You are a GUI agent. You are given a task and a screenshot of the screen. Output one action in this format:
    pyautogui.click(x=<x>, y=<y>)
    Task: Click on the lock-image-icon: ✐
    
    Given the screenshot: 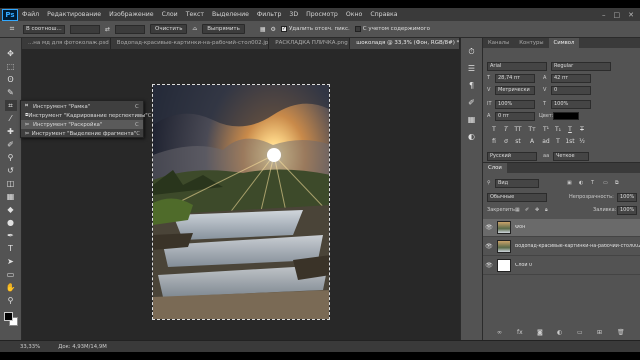 What is the action you would take?
    pyautogui.click(x=527, y=210)
    